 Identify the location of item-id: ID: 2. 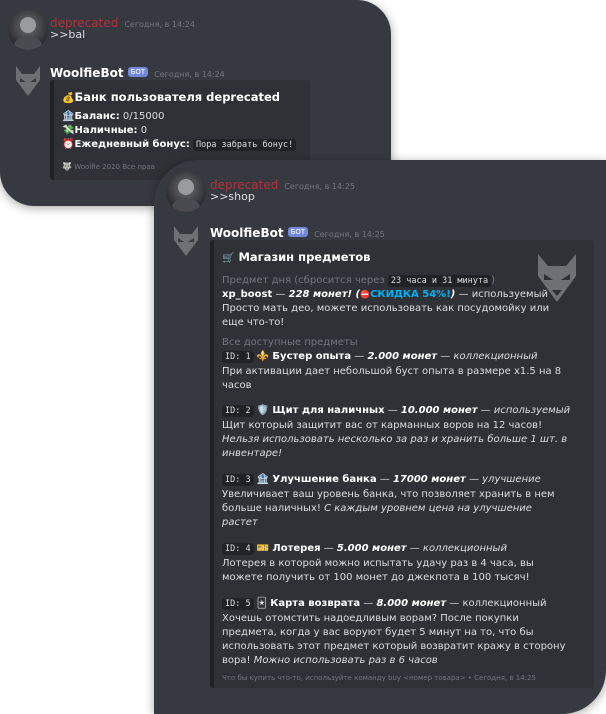
(238, 411).